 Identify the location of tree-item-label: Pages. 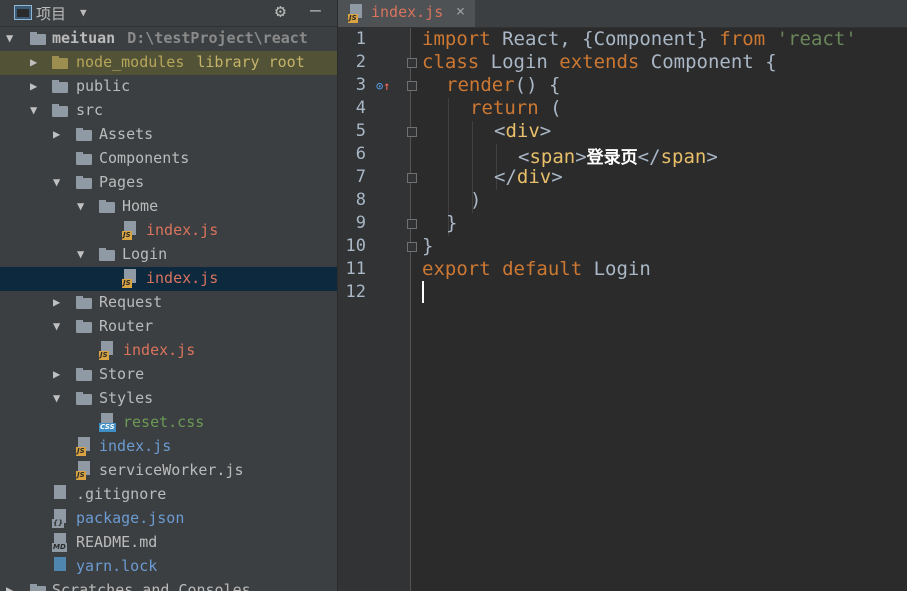
(122, 182).